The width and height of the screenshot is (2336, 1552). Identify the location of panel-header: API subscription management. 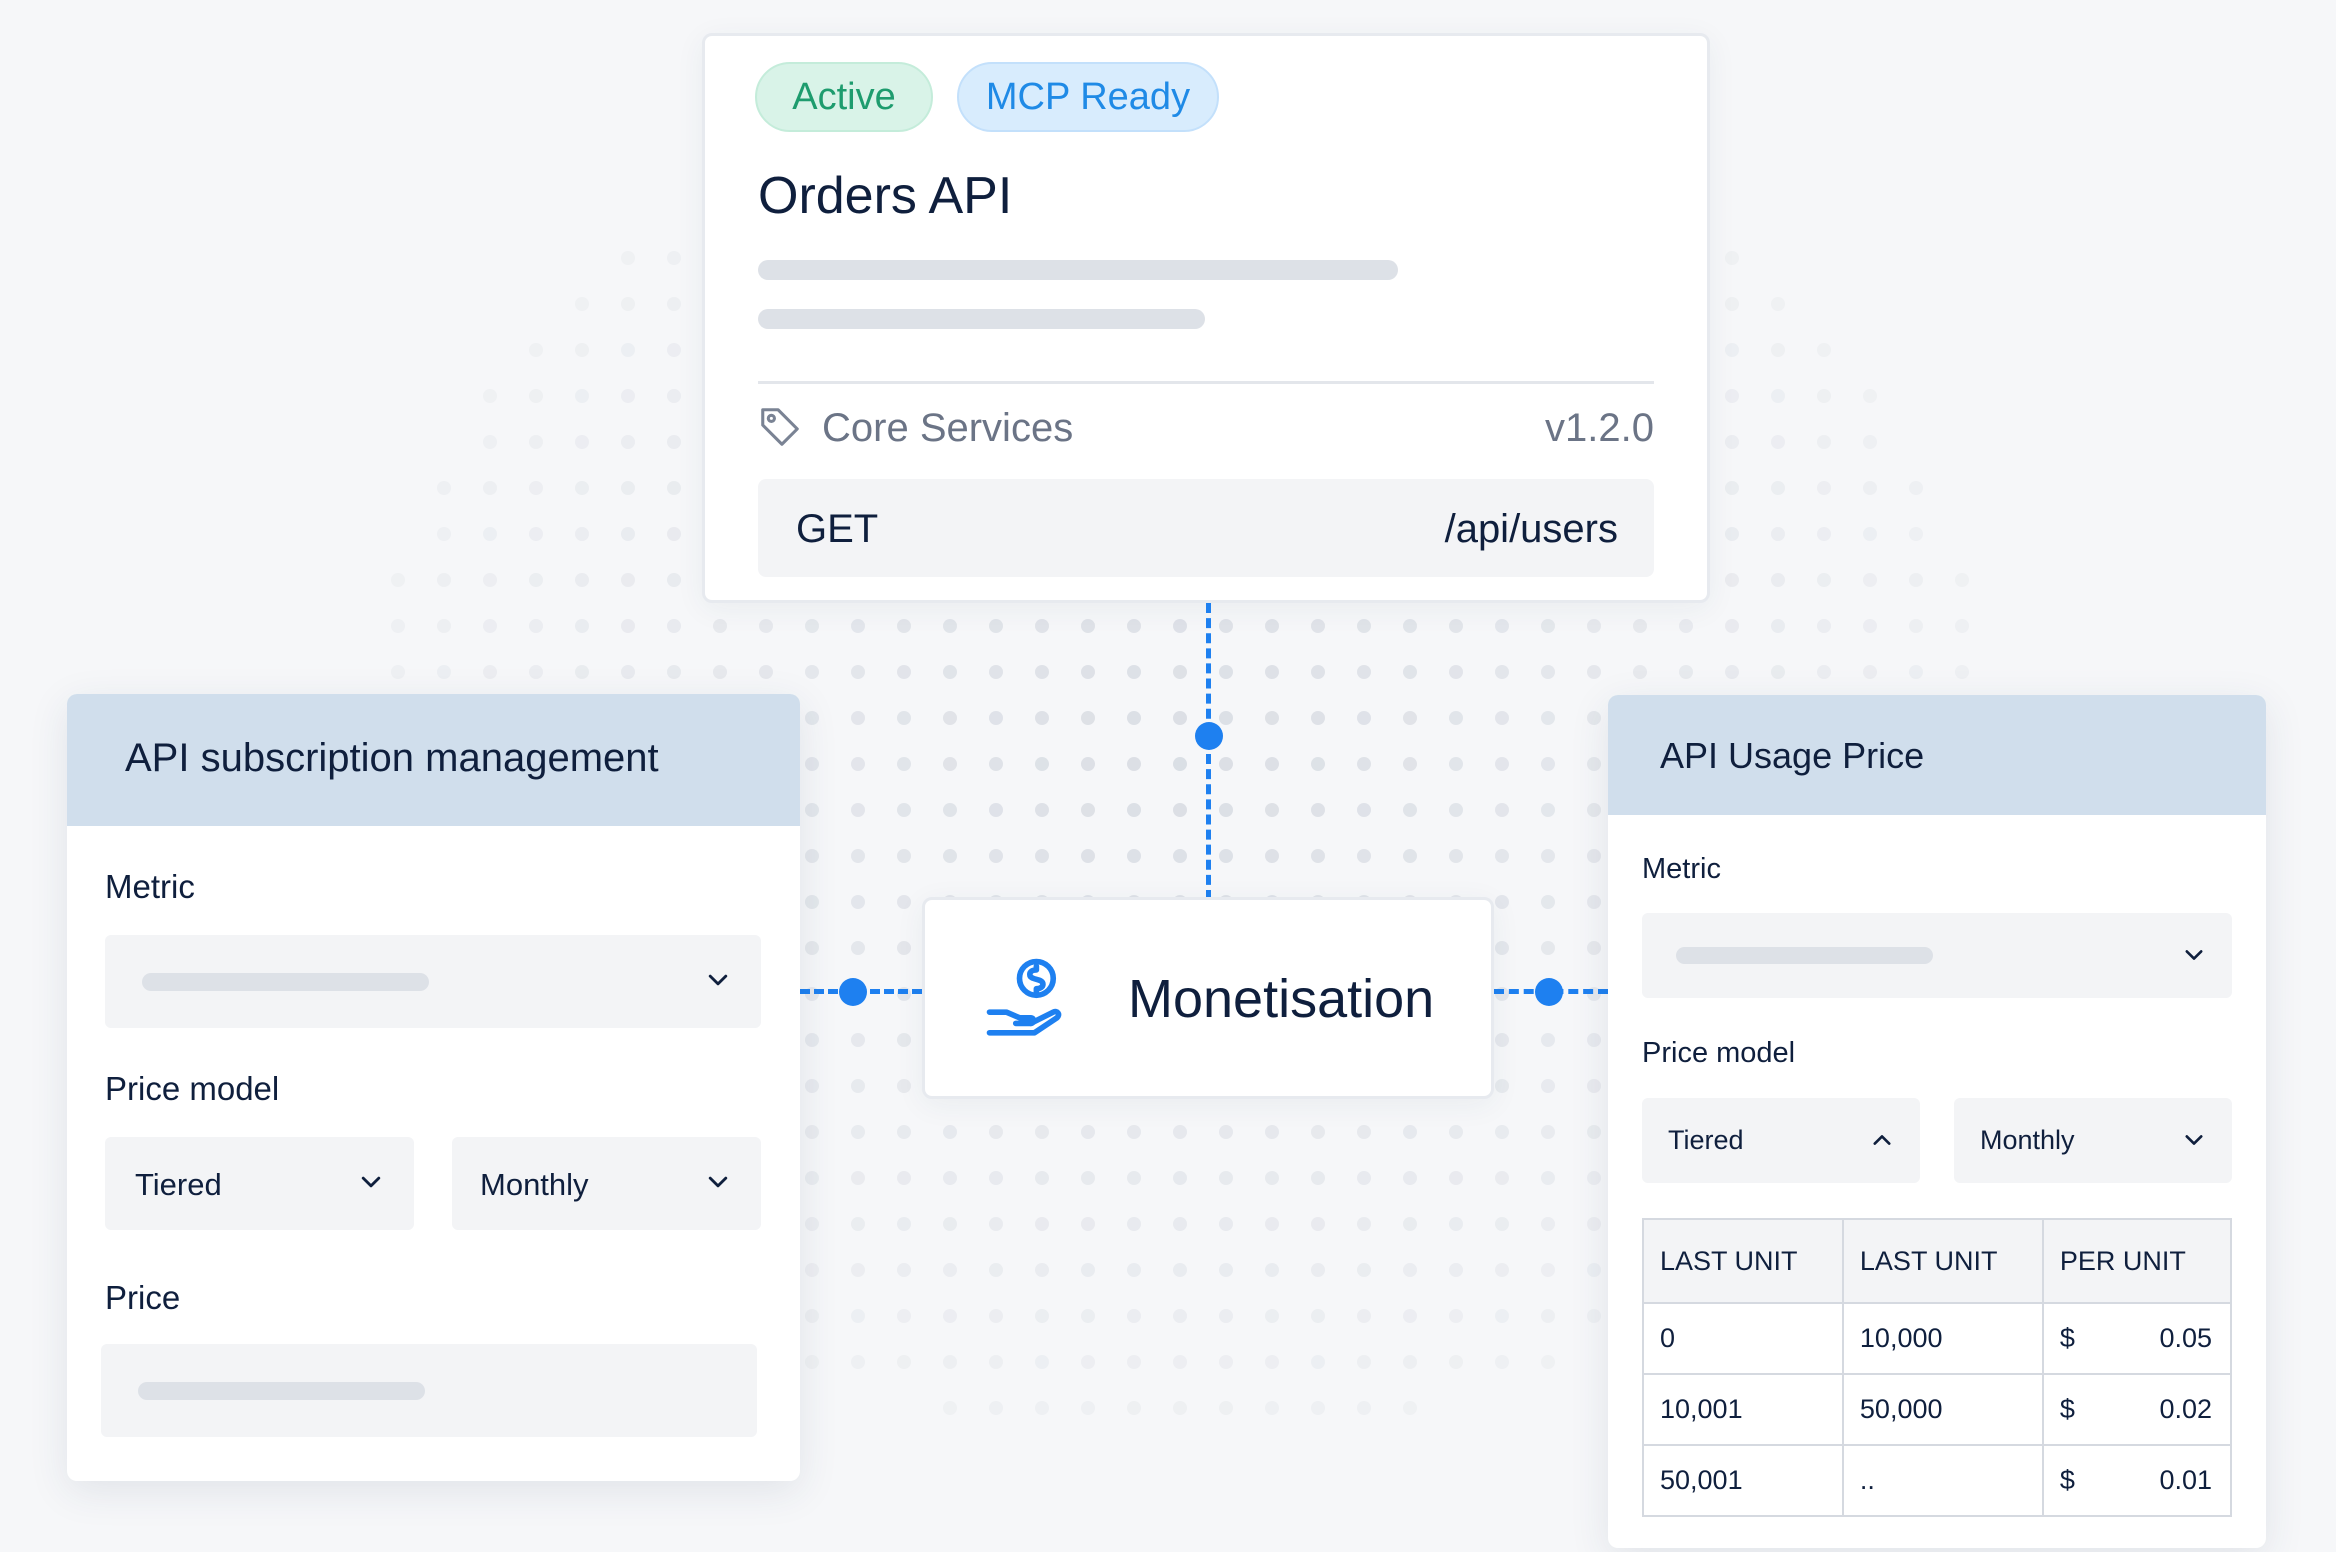
(433, 760).